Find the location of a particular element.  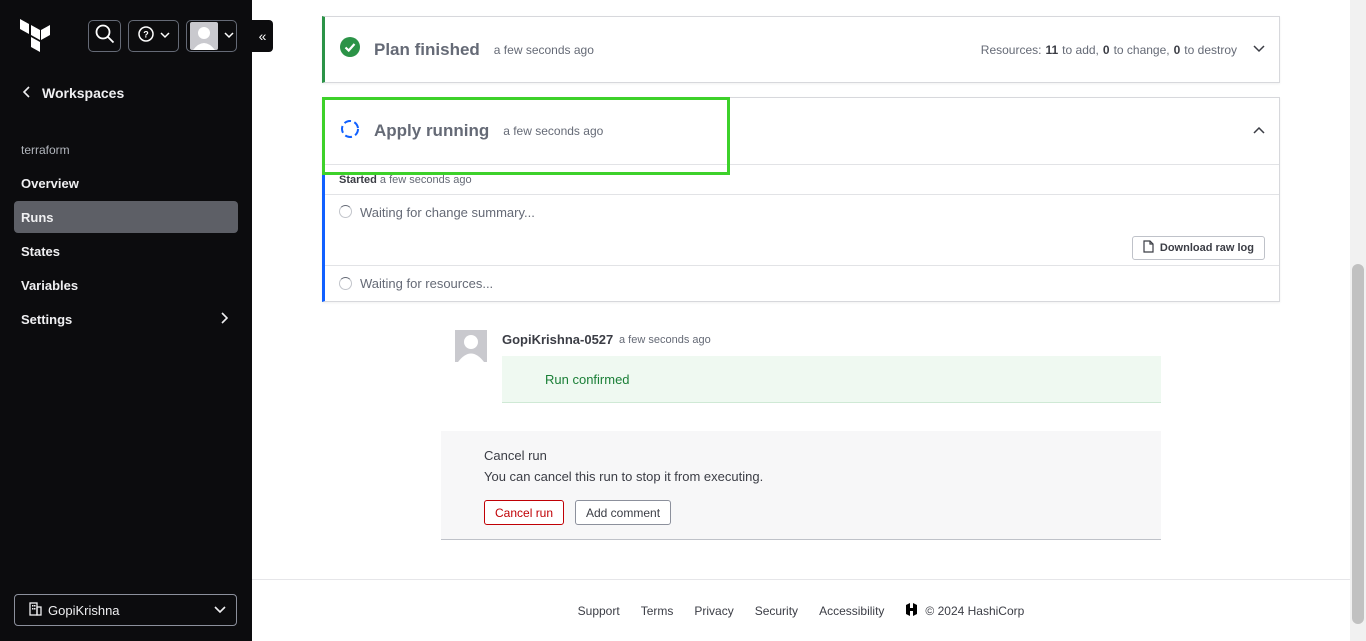

back-to-workspaces-link: Workspaces is located at coordinates (73, 93).